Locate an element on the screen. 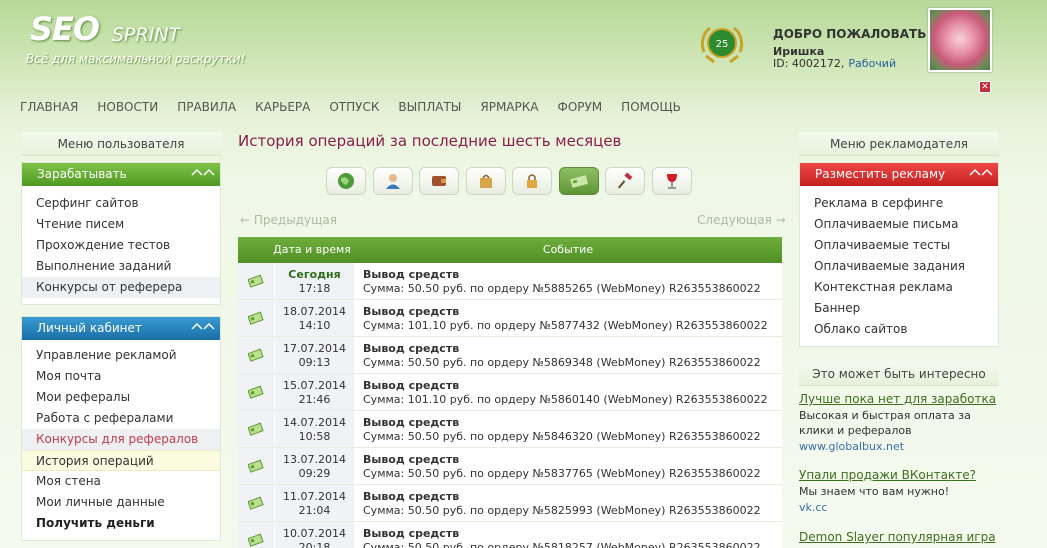  sidebar-item-reading-mail: Чтение писем is located at coordinates (121, 224).